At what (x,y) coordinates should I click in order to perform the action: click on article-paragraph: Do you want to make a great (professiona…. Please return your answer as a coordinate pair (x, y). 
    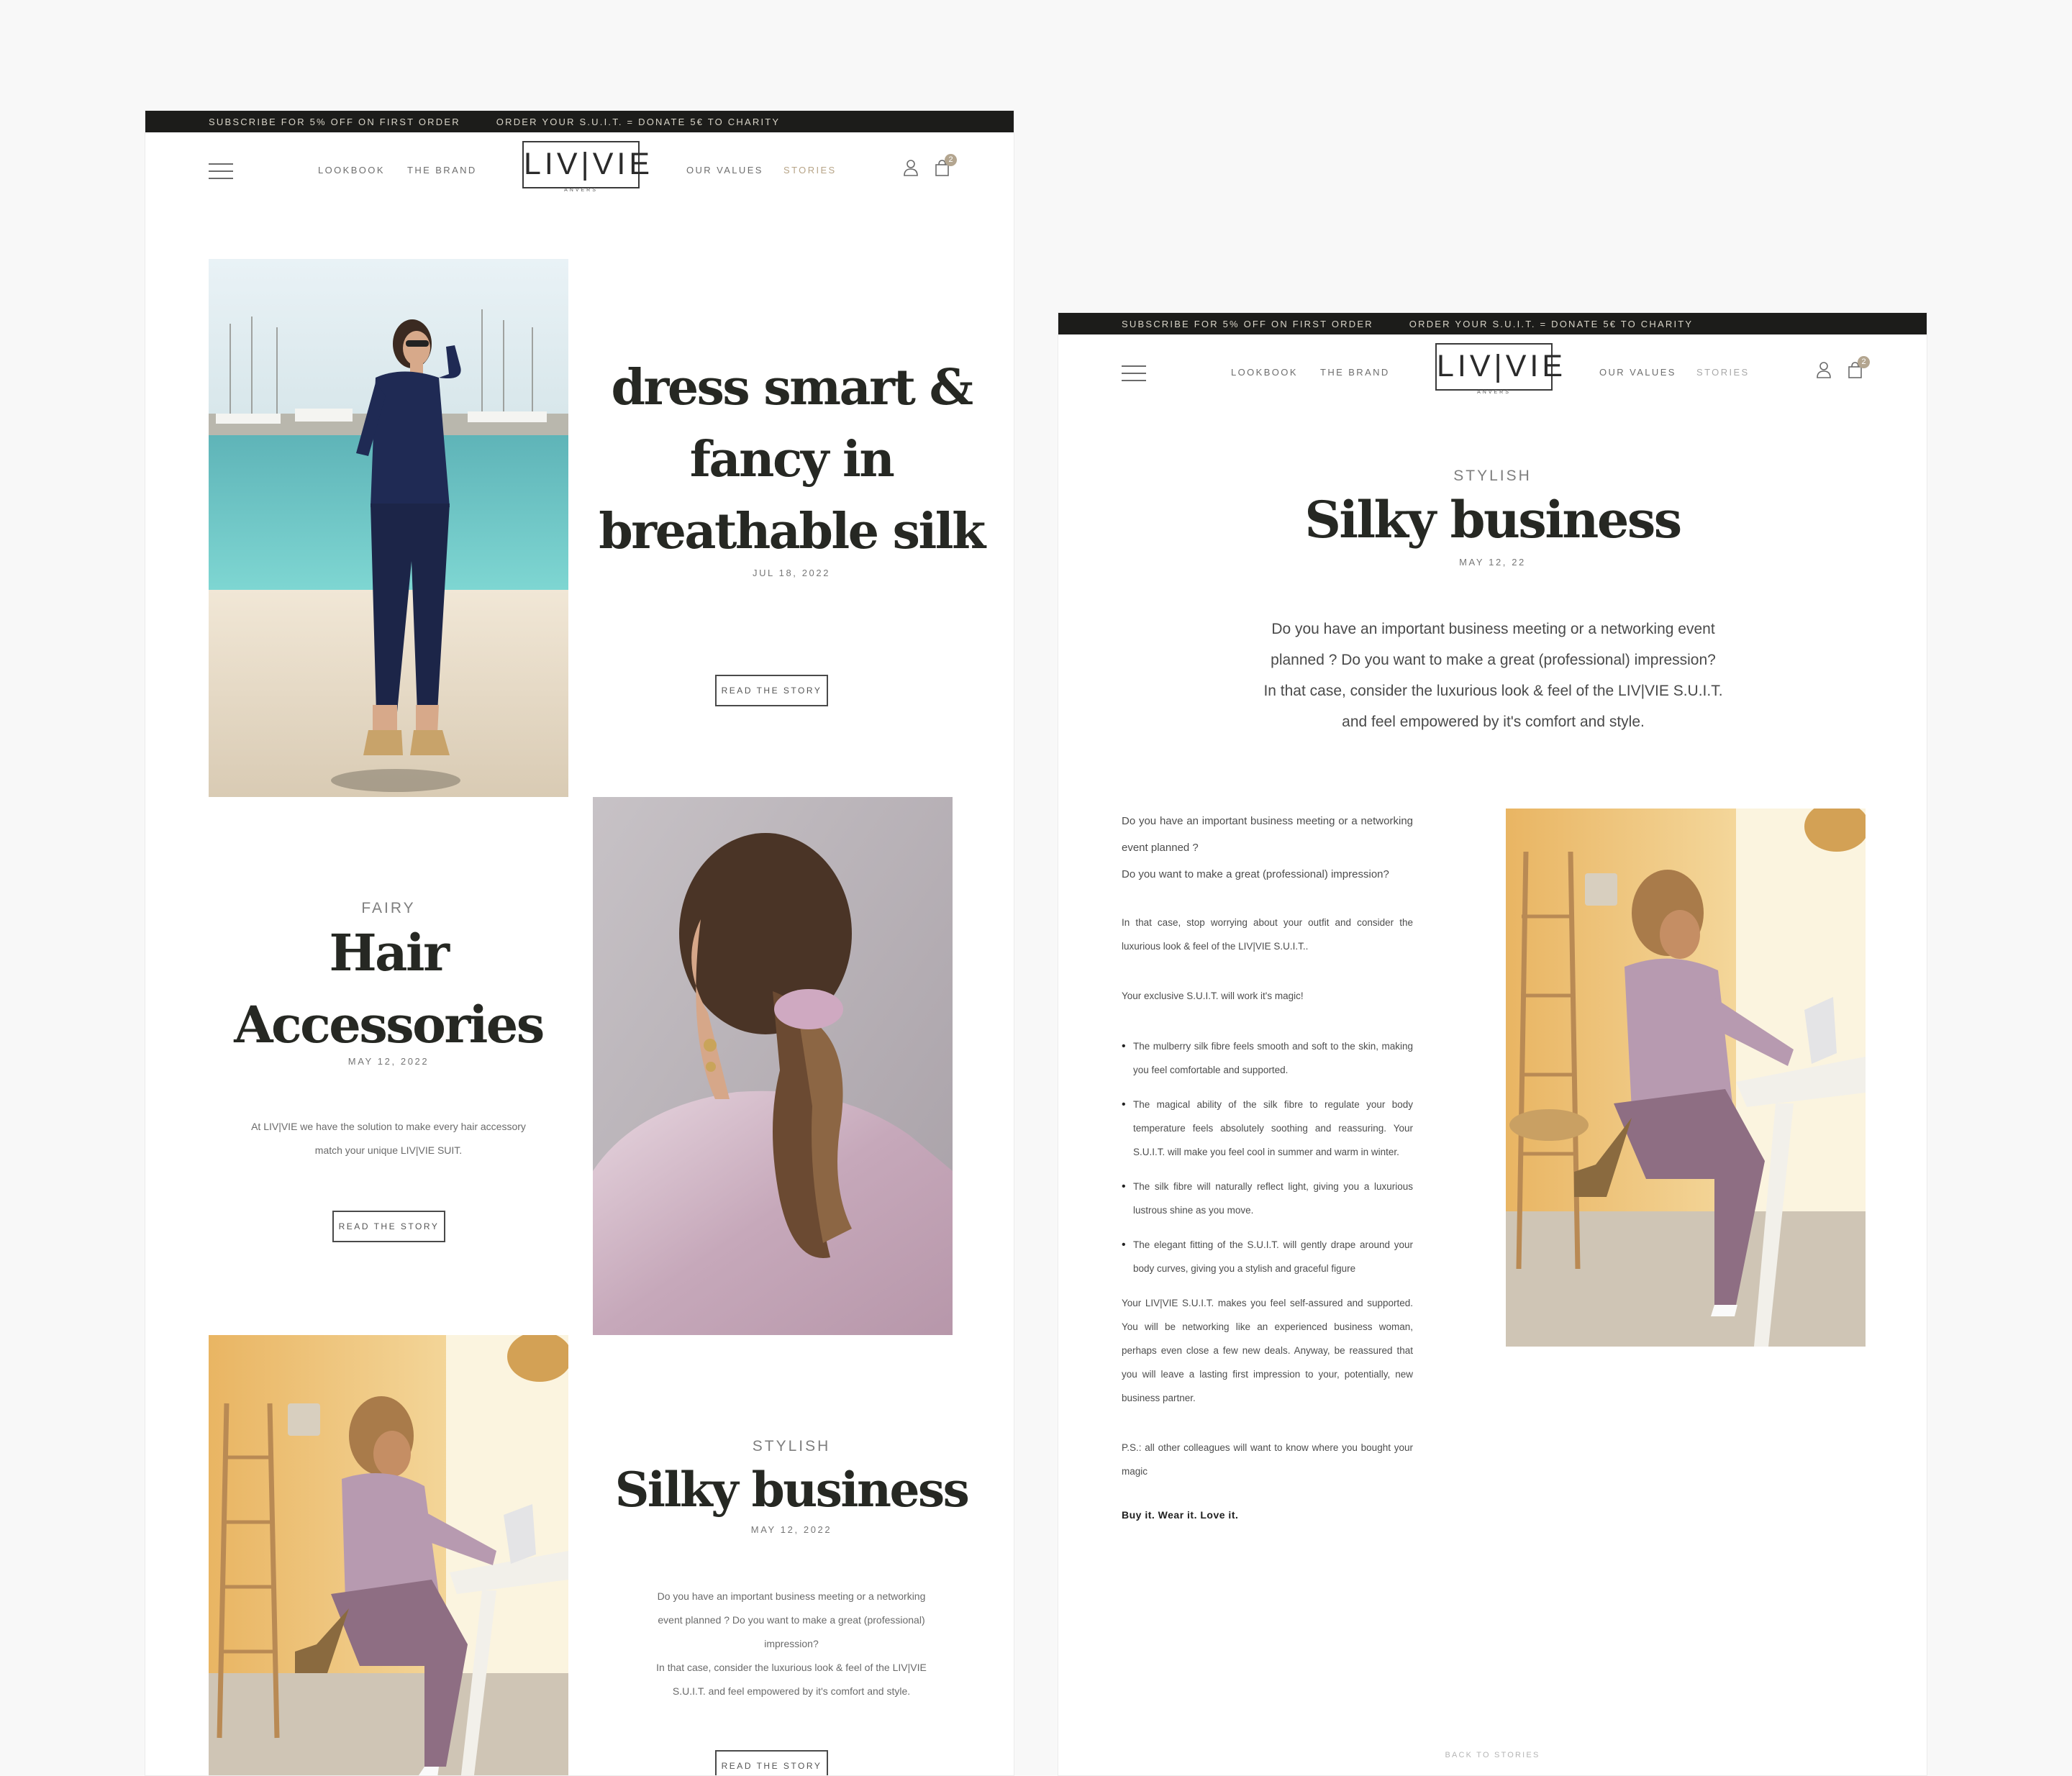
    Looking at the image, I should click on (1256, 874).